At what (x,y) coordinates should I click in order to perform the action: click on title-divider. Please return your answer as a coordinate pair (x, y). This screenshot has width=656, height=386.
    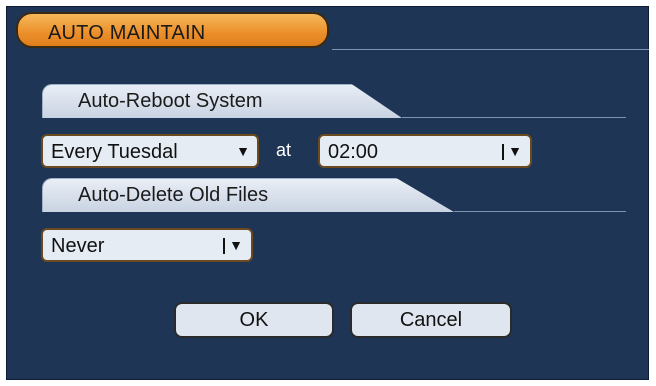
    Looking at the image, I should click on (490, 49).